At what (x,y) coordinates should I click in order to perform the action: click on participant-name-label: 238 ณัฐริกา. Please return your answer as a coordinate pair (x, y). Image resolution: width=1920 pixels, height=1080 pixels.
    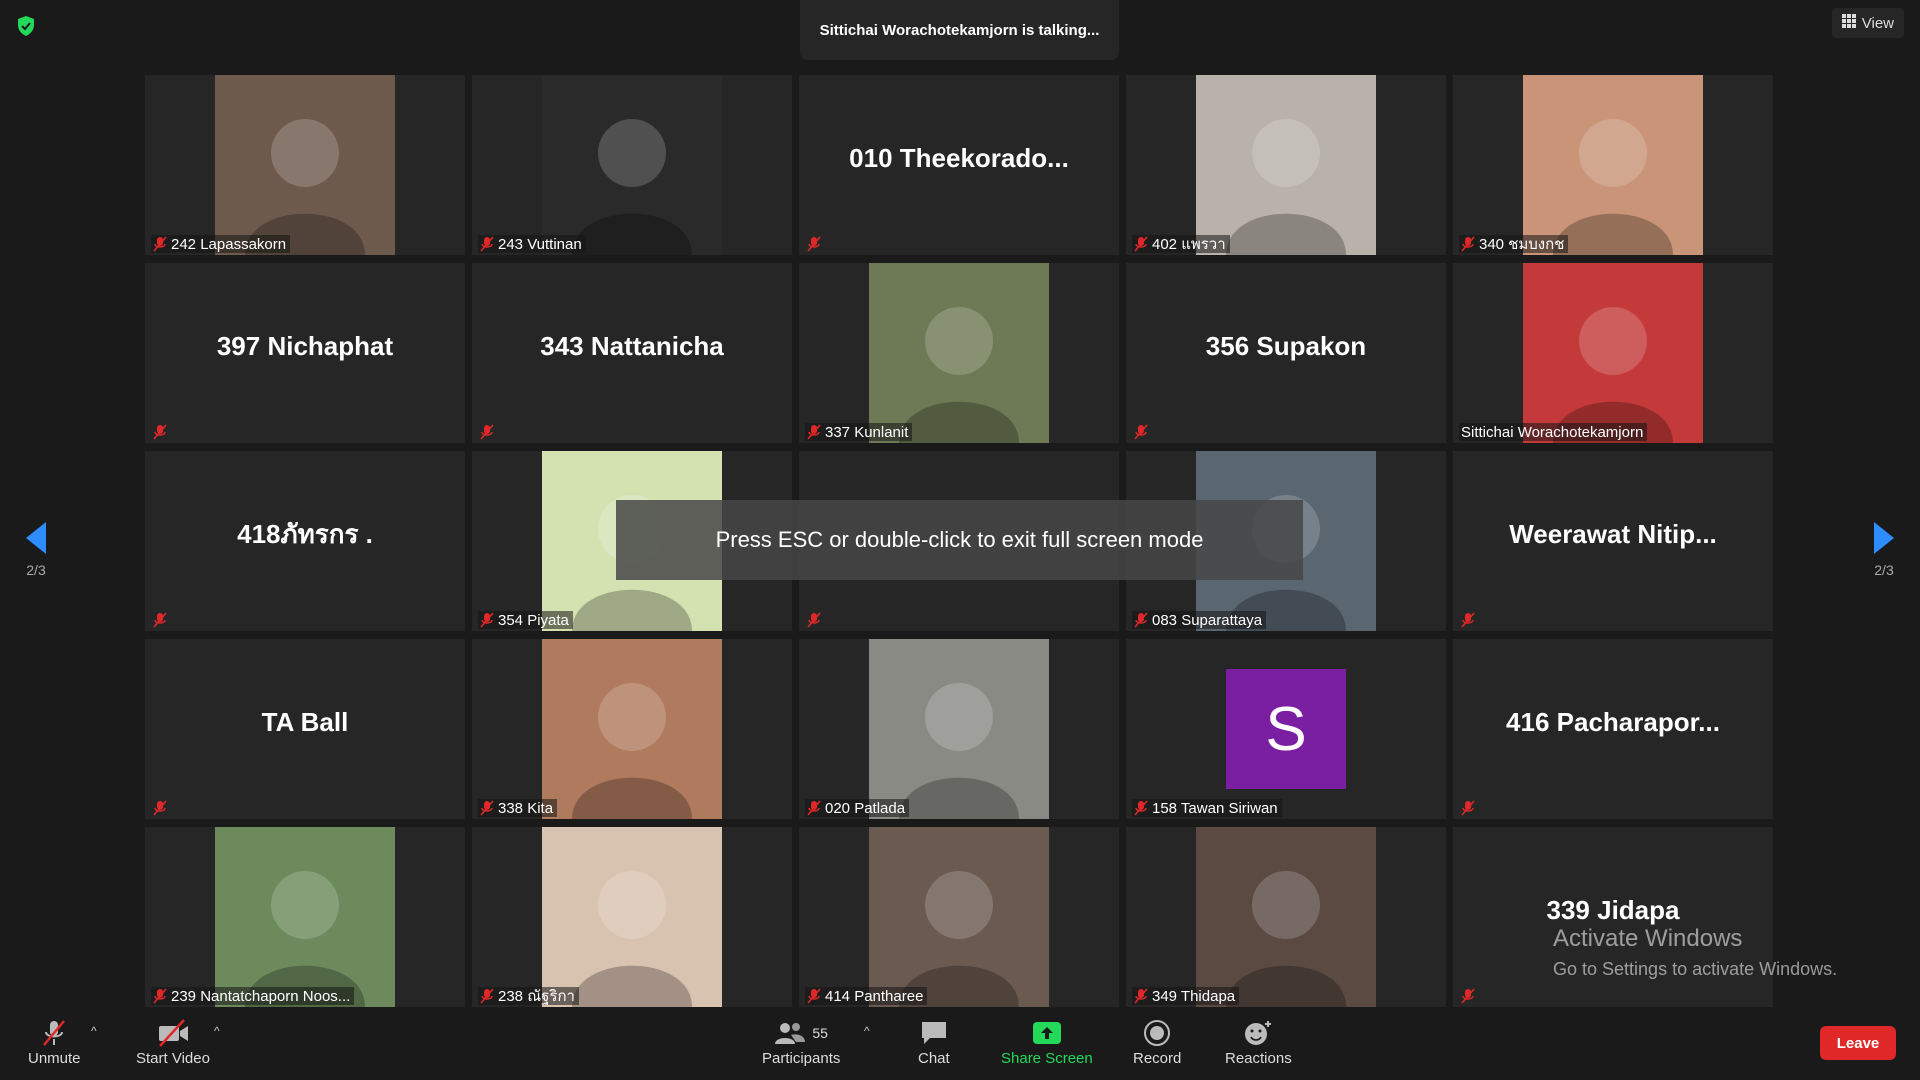
    Looking at the image, I should click on (536, 996).